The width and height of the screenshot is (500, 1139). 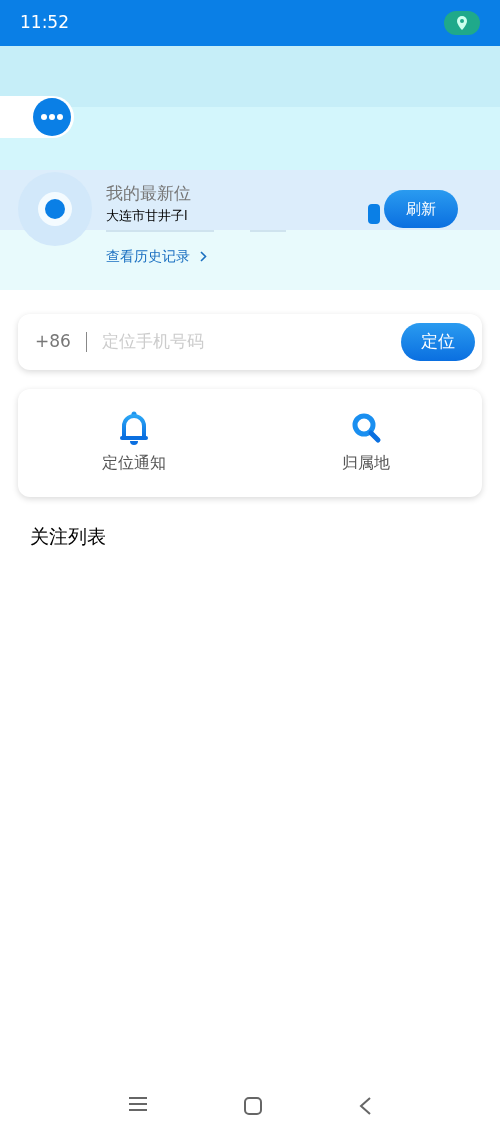 I want to click on home-icon, so click(x=253, y=1106).